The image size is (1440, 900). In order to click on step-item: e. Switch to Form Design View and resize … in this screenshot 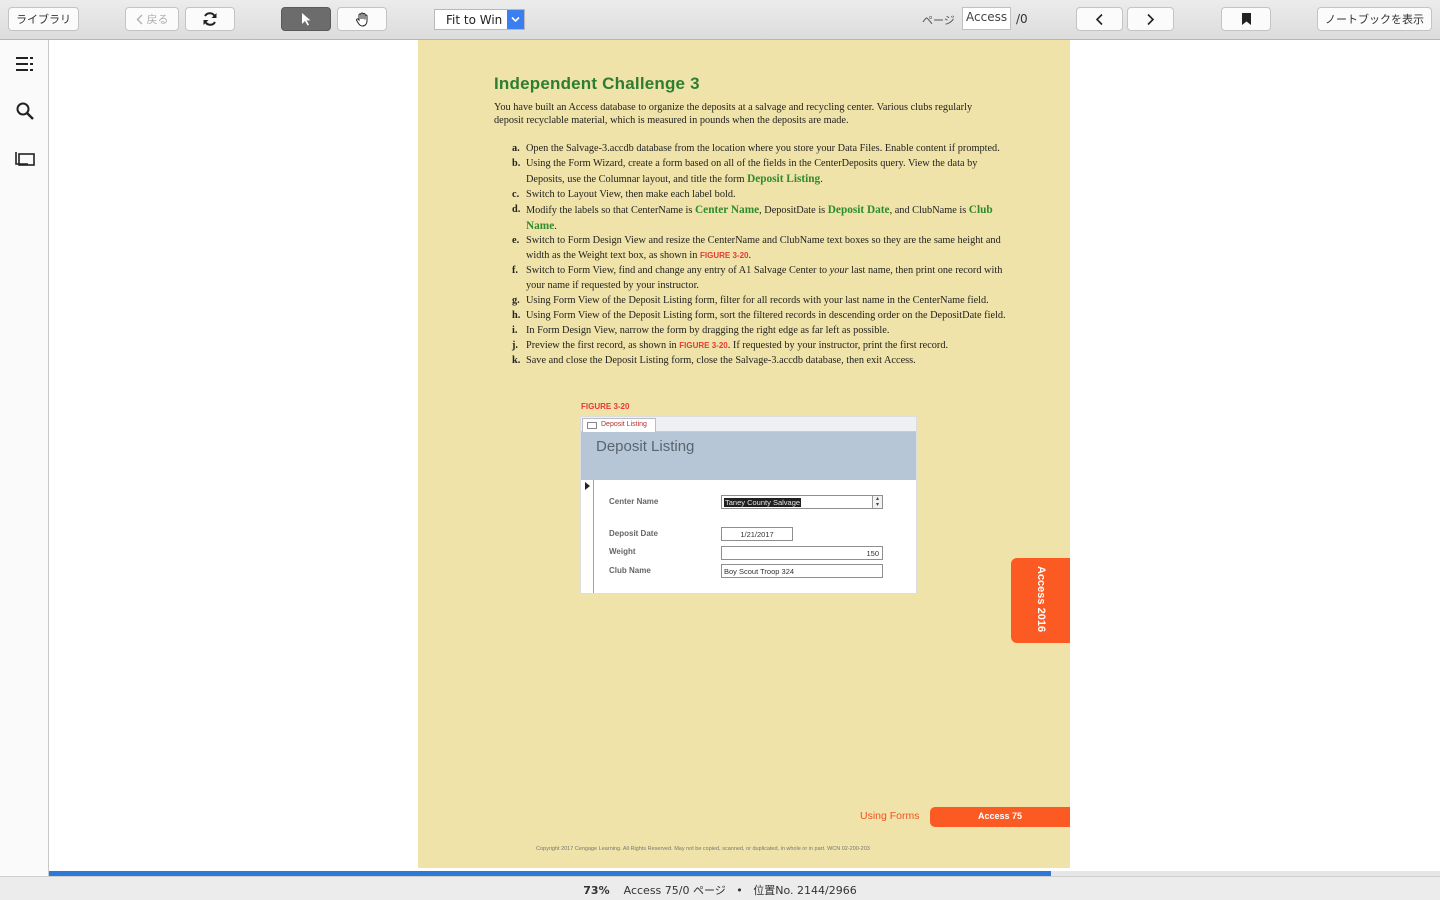, I will do `click(756, 248)`.